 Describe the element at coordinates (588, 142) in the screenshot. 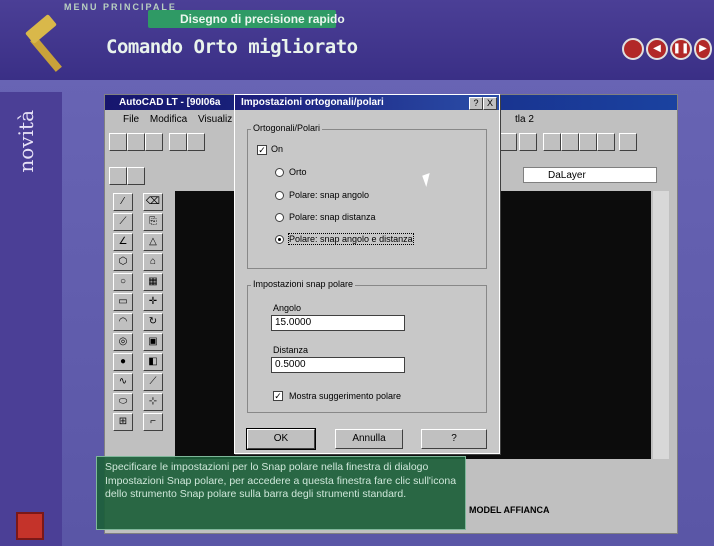

I see `zoom-prev-icon` at that location.